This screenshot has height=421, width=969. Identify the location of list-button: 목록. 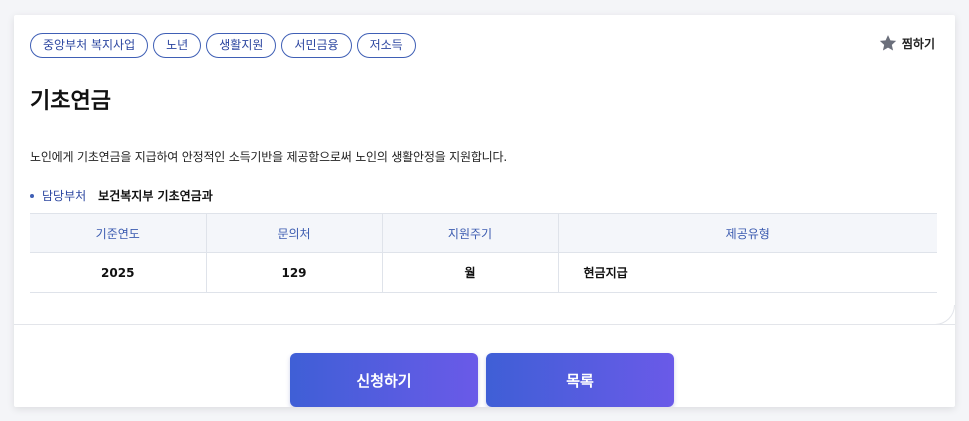
(580, 380).